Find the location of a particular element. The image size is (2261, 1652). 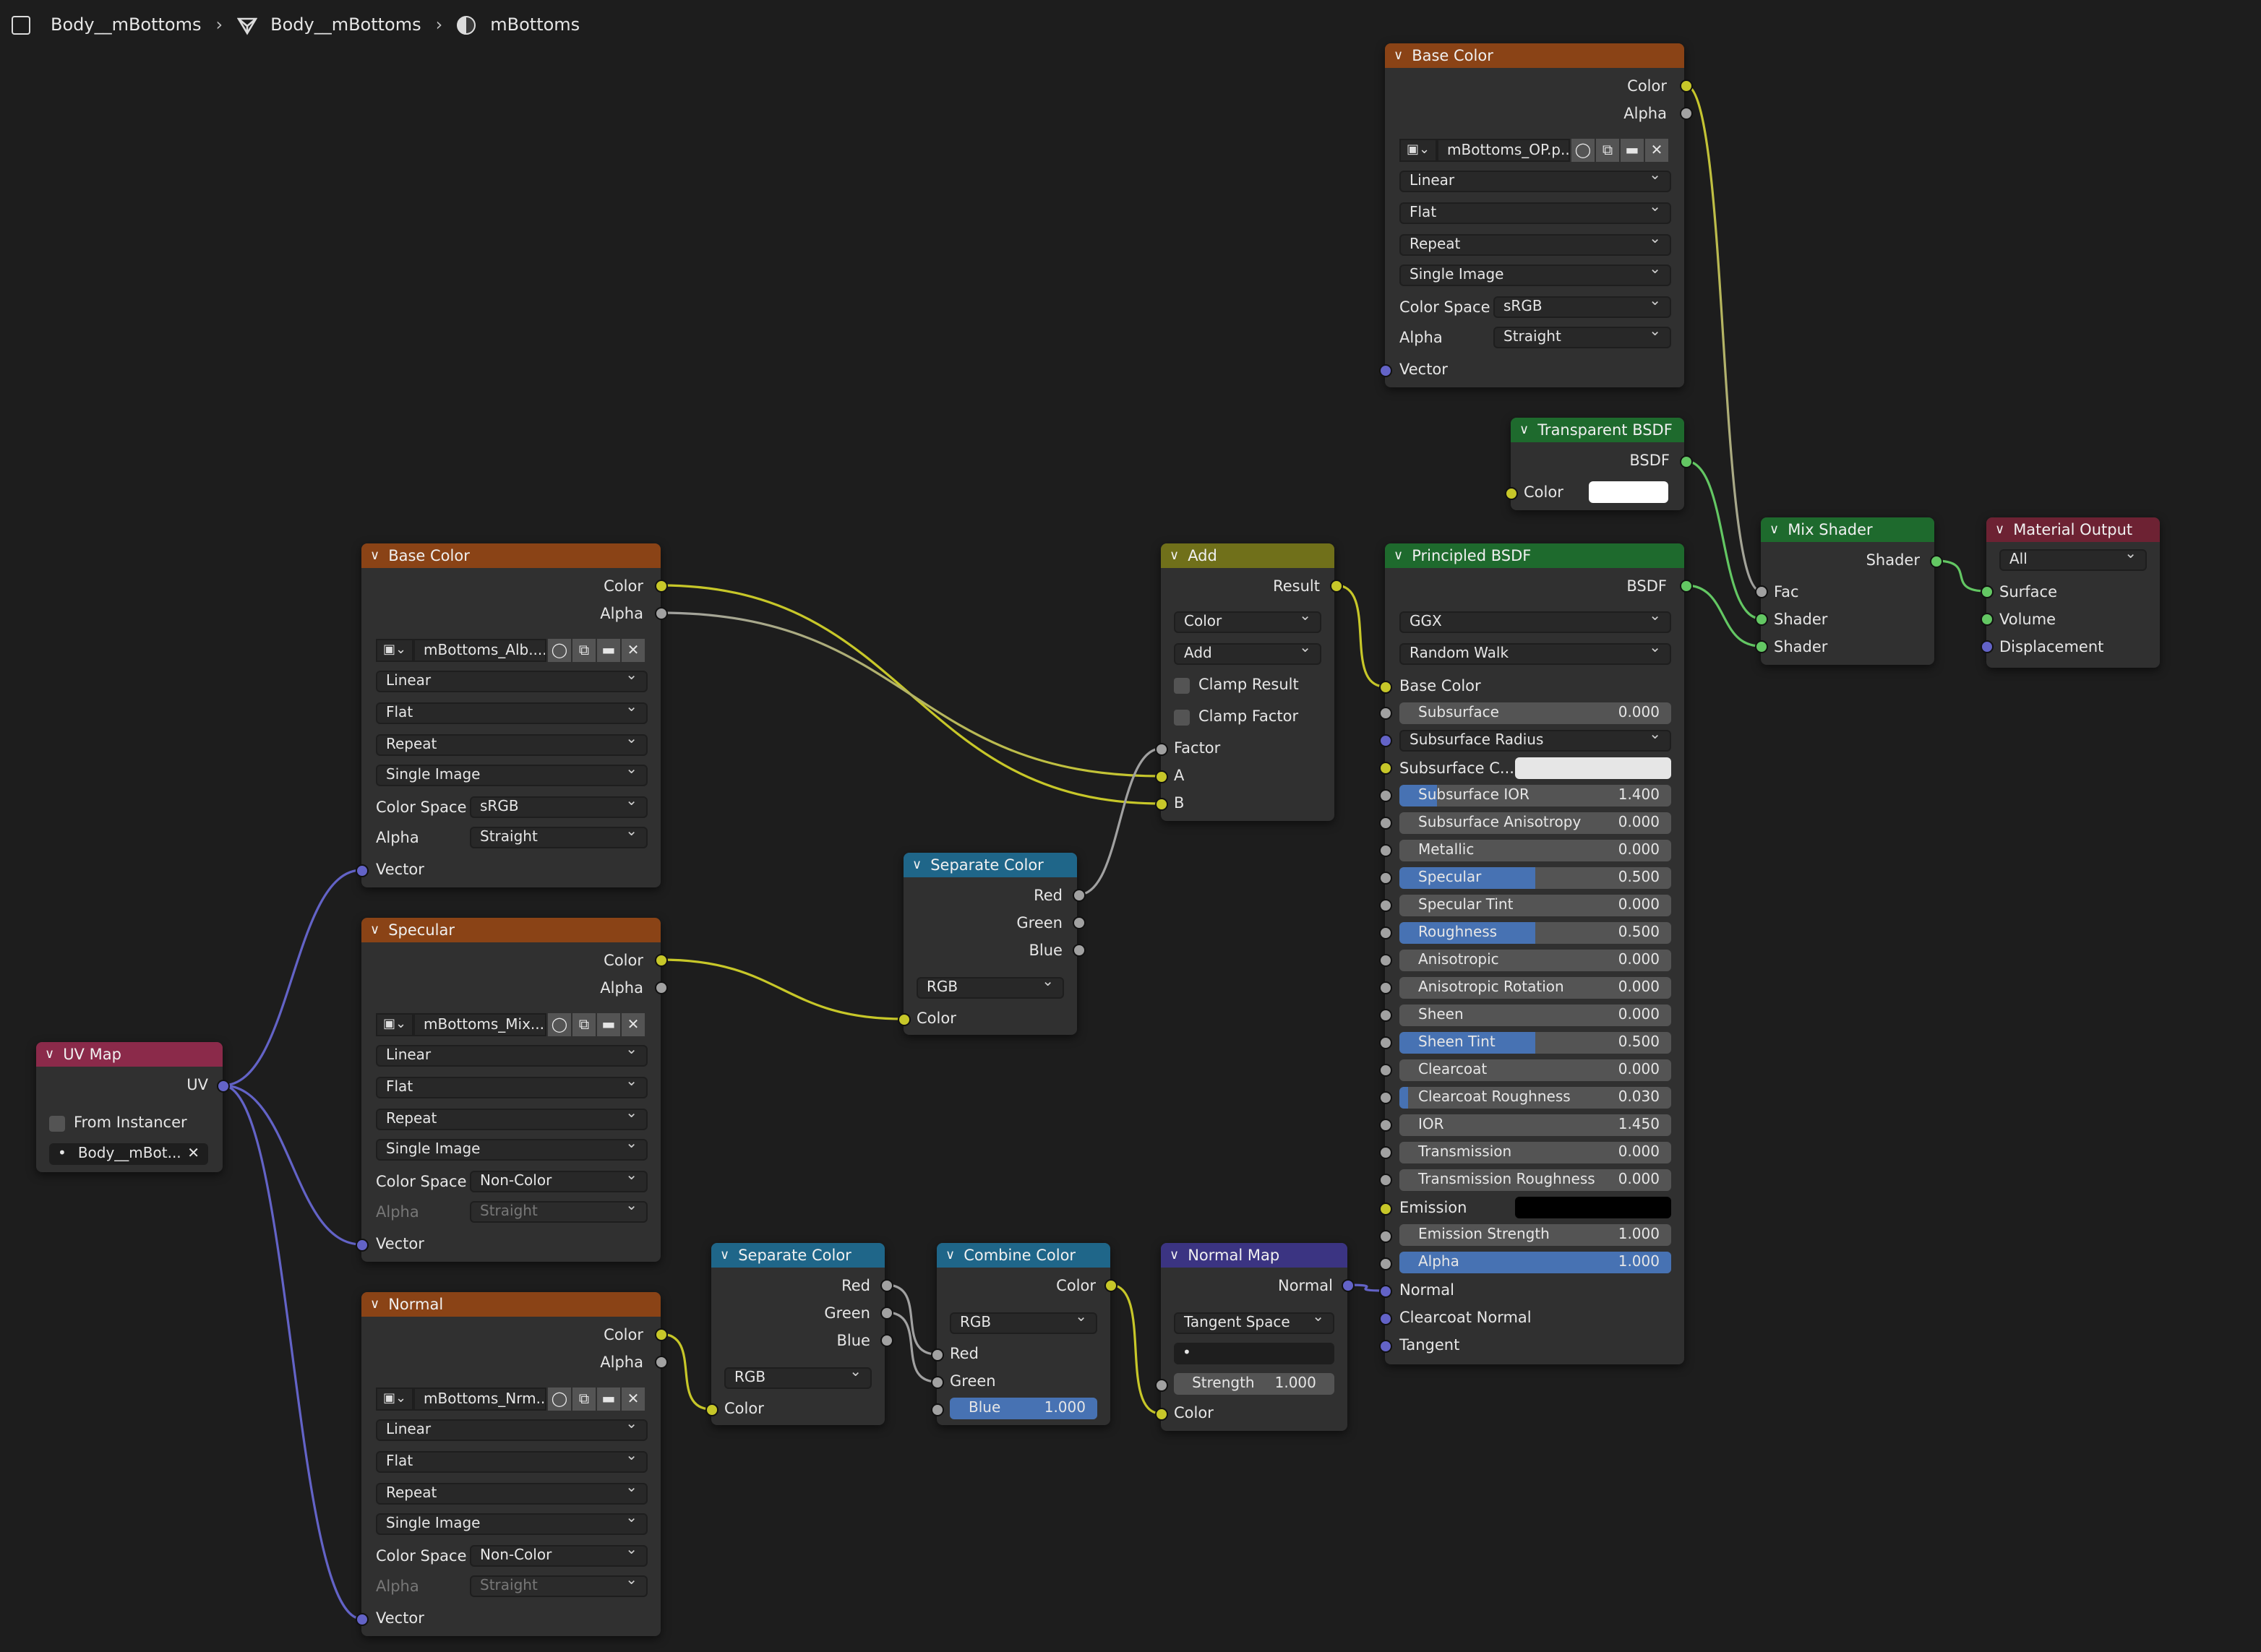

breadcrumb-mesh: Body__mBottoms is located at coordinates (345, 24).